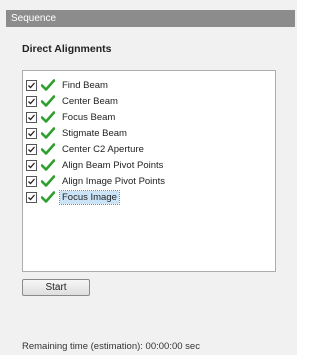 The image size is (320, 355). I want to click on item-label: Center Beam, so click(90, 101).